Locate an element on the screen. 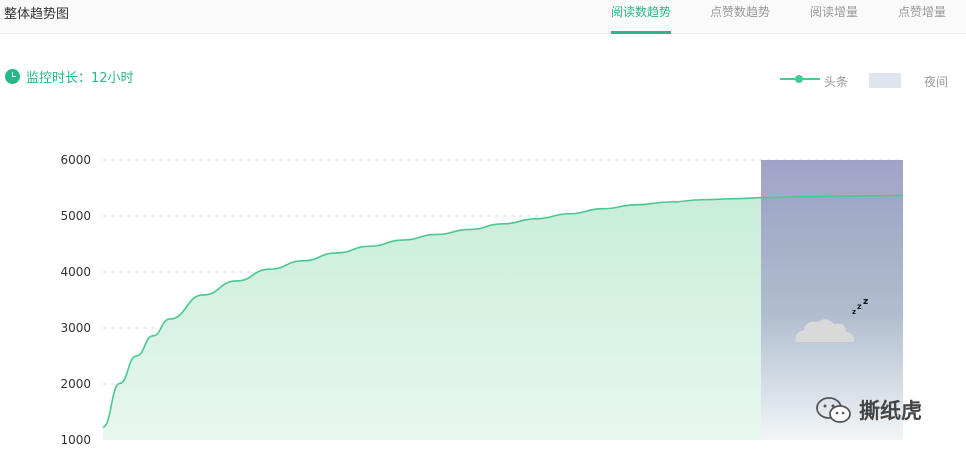  watermark-text: 撕纸虎 is located at coordinates (890, 411).